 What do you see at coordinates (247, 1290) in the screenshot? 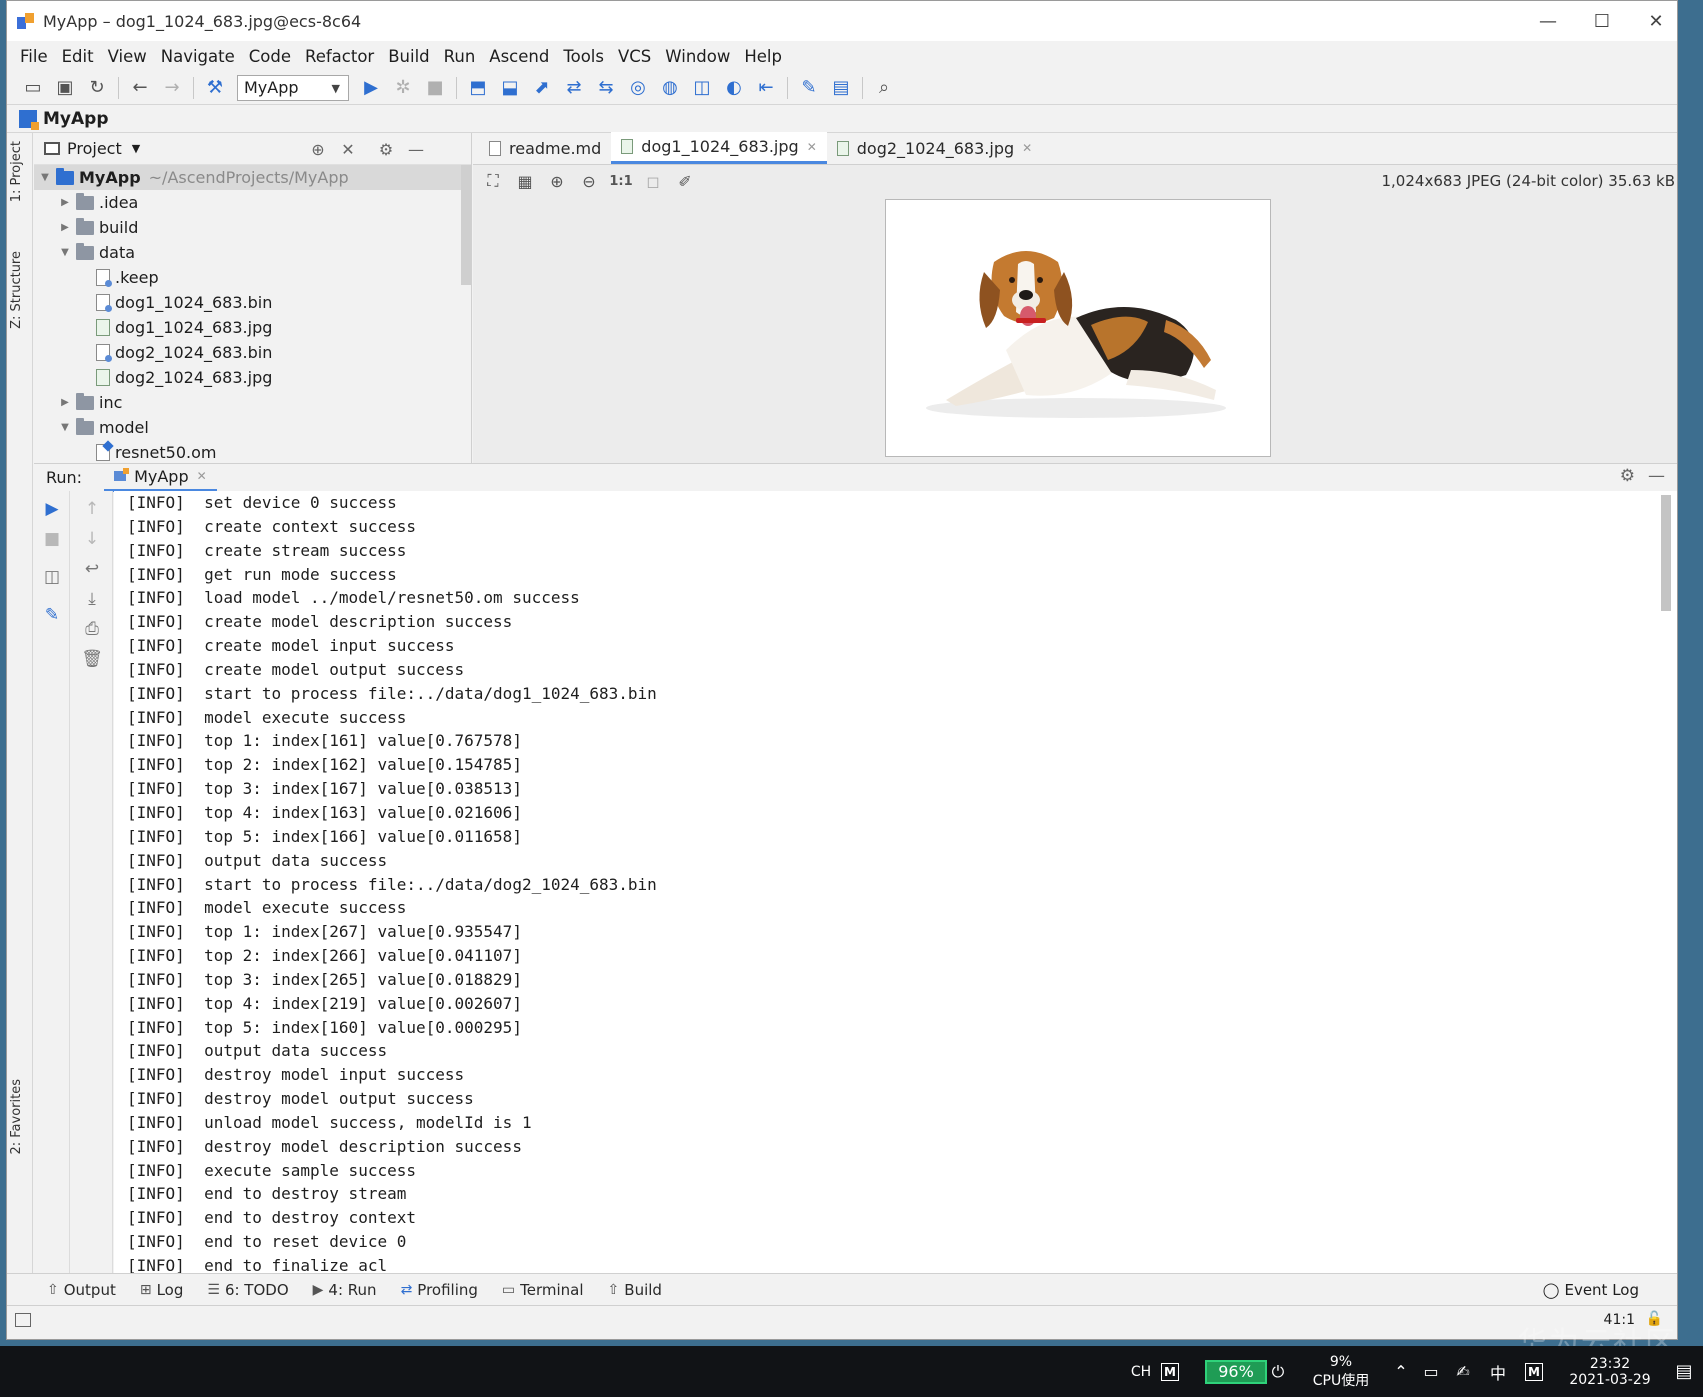
I see `bottom-tab-todo: ☰ 6: TODO` at bounding box center [247, 1290].